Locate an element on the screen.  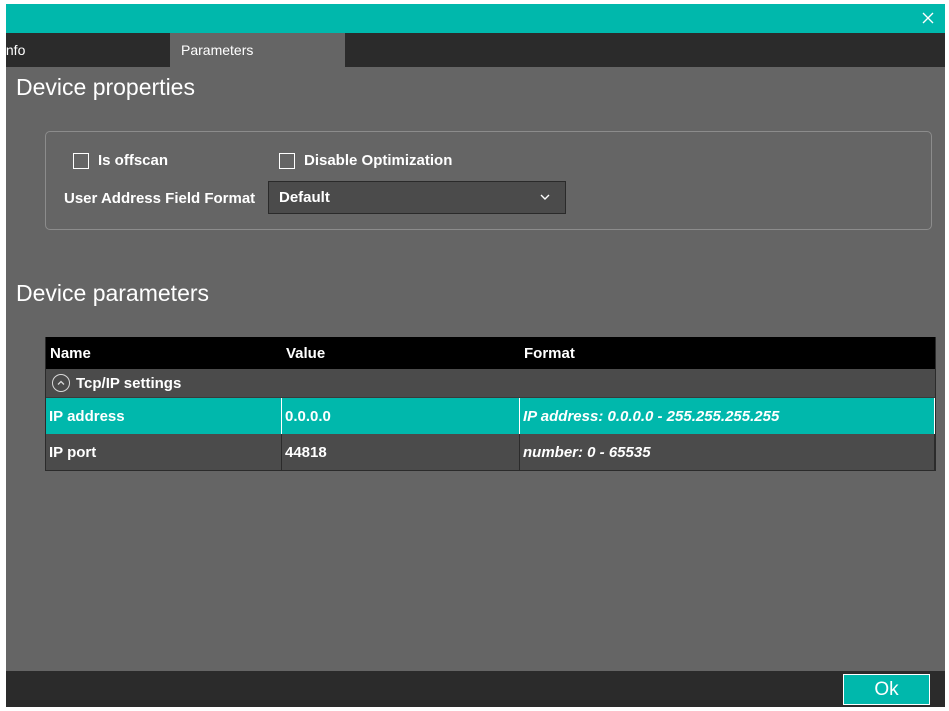
column-header-name: Name is located at coordinates (164, 353).